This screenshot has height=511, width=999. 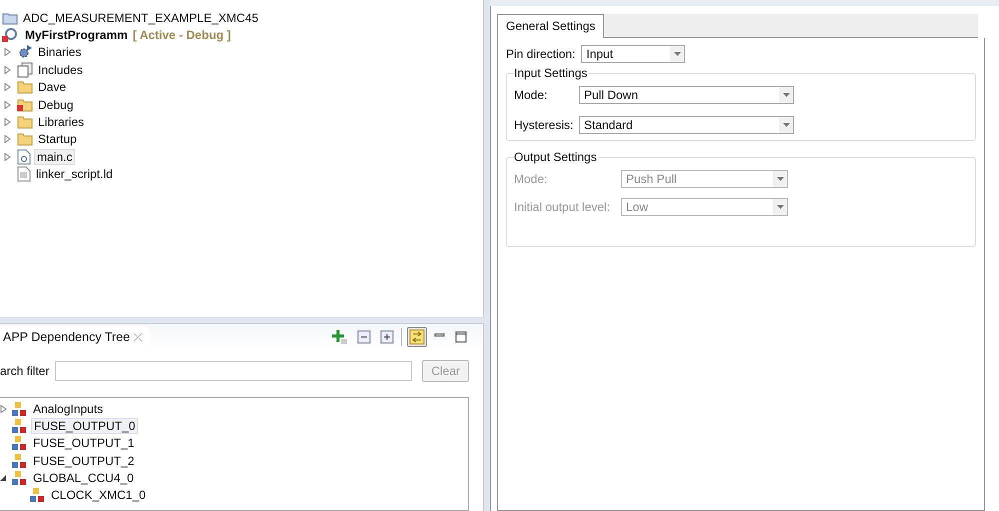 What do you see at coordinates (25, 371) in the screenshot?
I see `filter-label: arch filter` at bounding box center [25, 371].